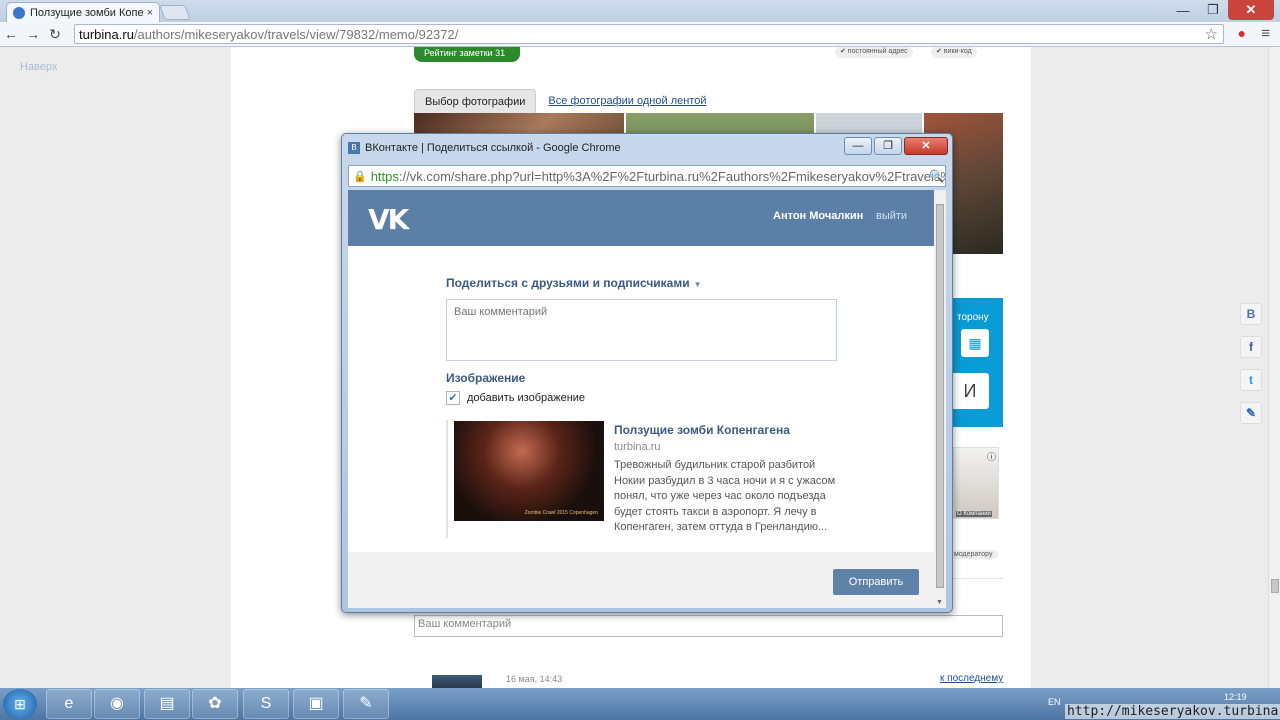  I want to click on share-comment-input, so click(641, 330).